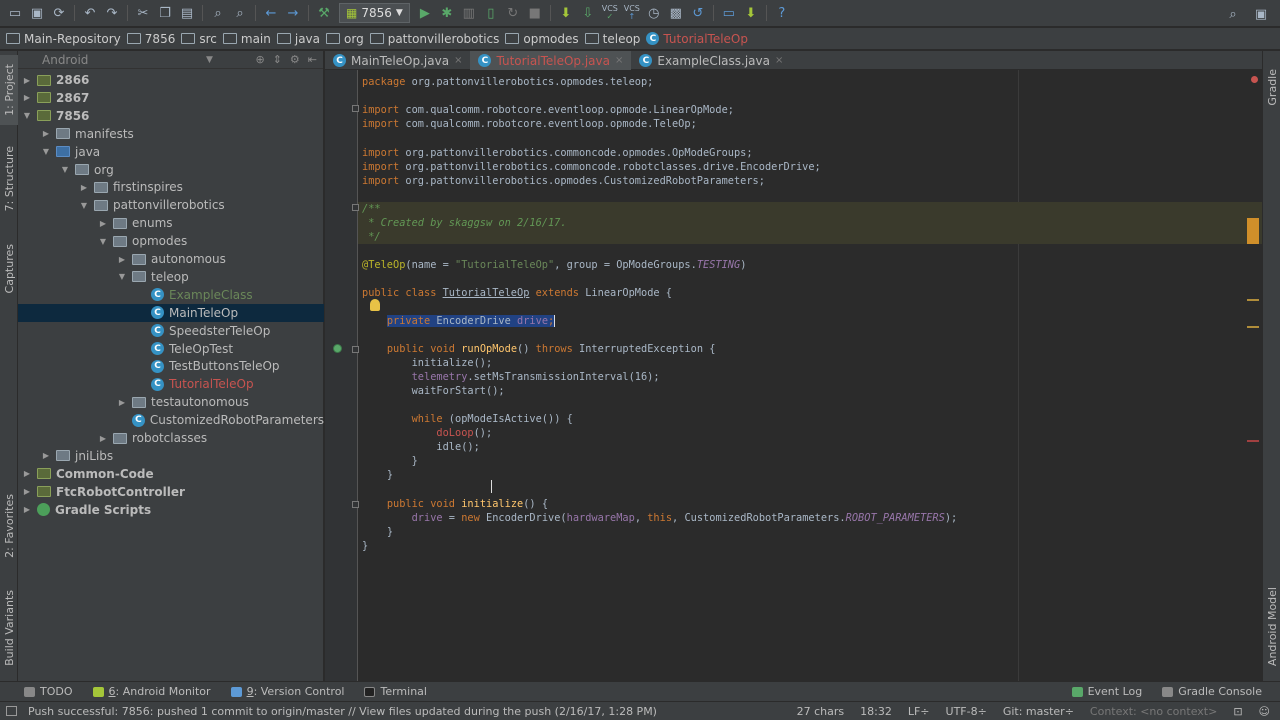 This screenshot has height=720, width=1280. What do you see at coordinates (876, 711) in the screenshot?
I see `caret-position: 18:32` at bounding box center [876, 711].